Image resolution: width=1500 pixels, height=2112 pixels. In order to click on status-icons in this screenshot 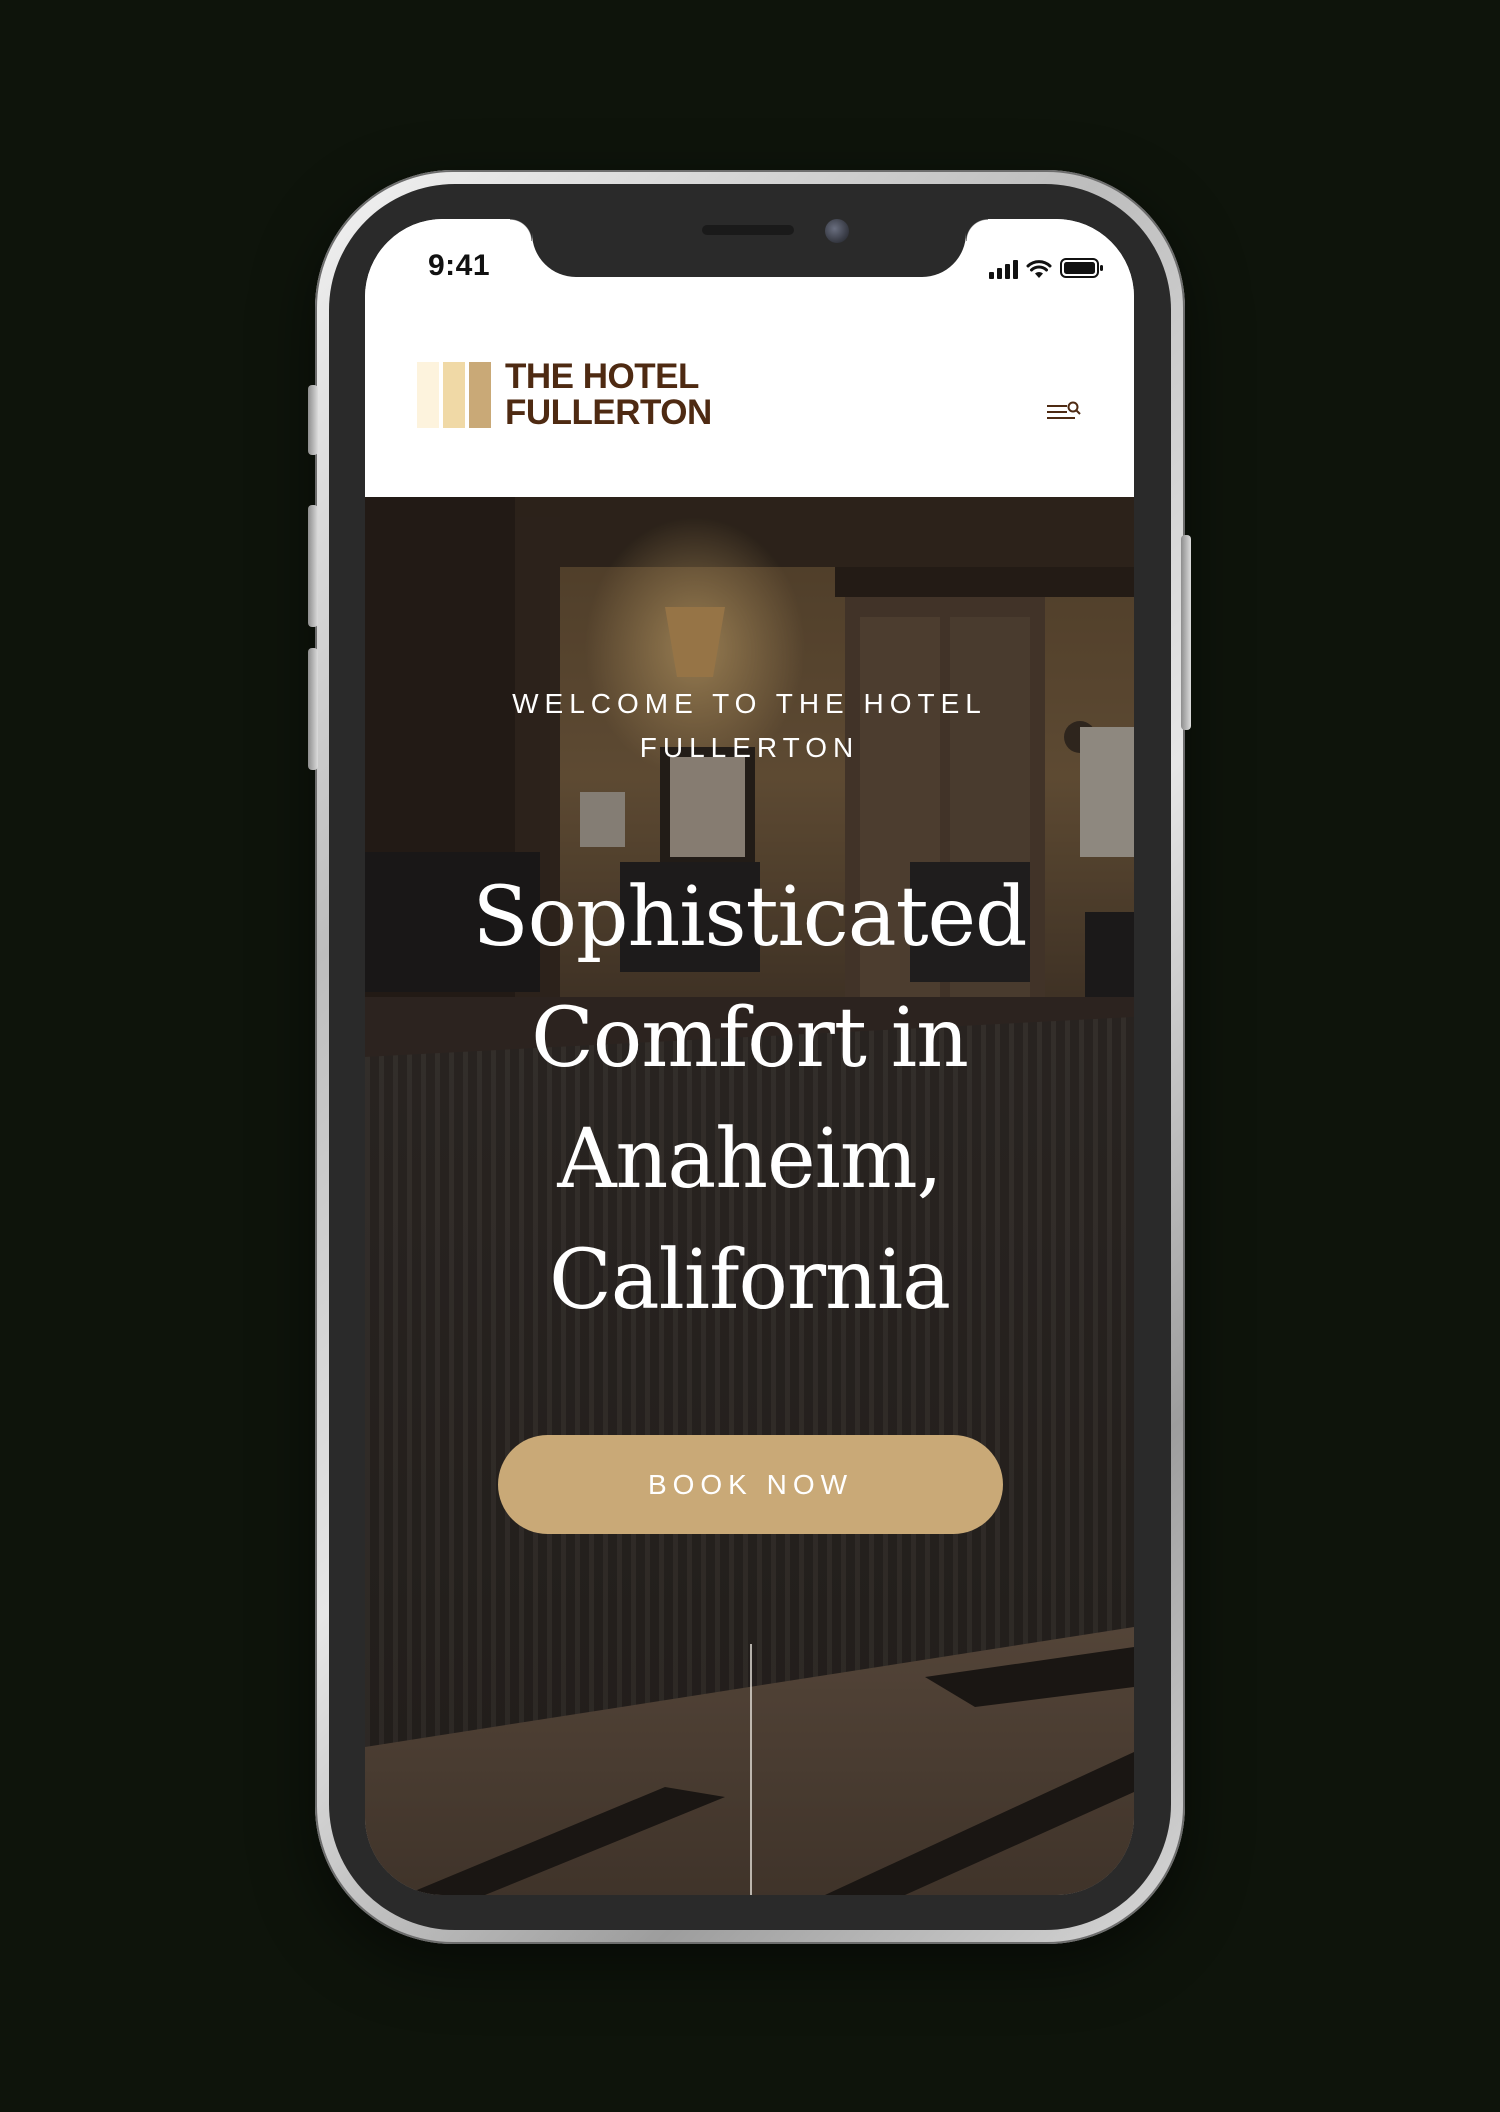, I will do `click(1046, 266)`.